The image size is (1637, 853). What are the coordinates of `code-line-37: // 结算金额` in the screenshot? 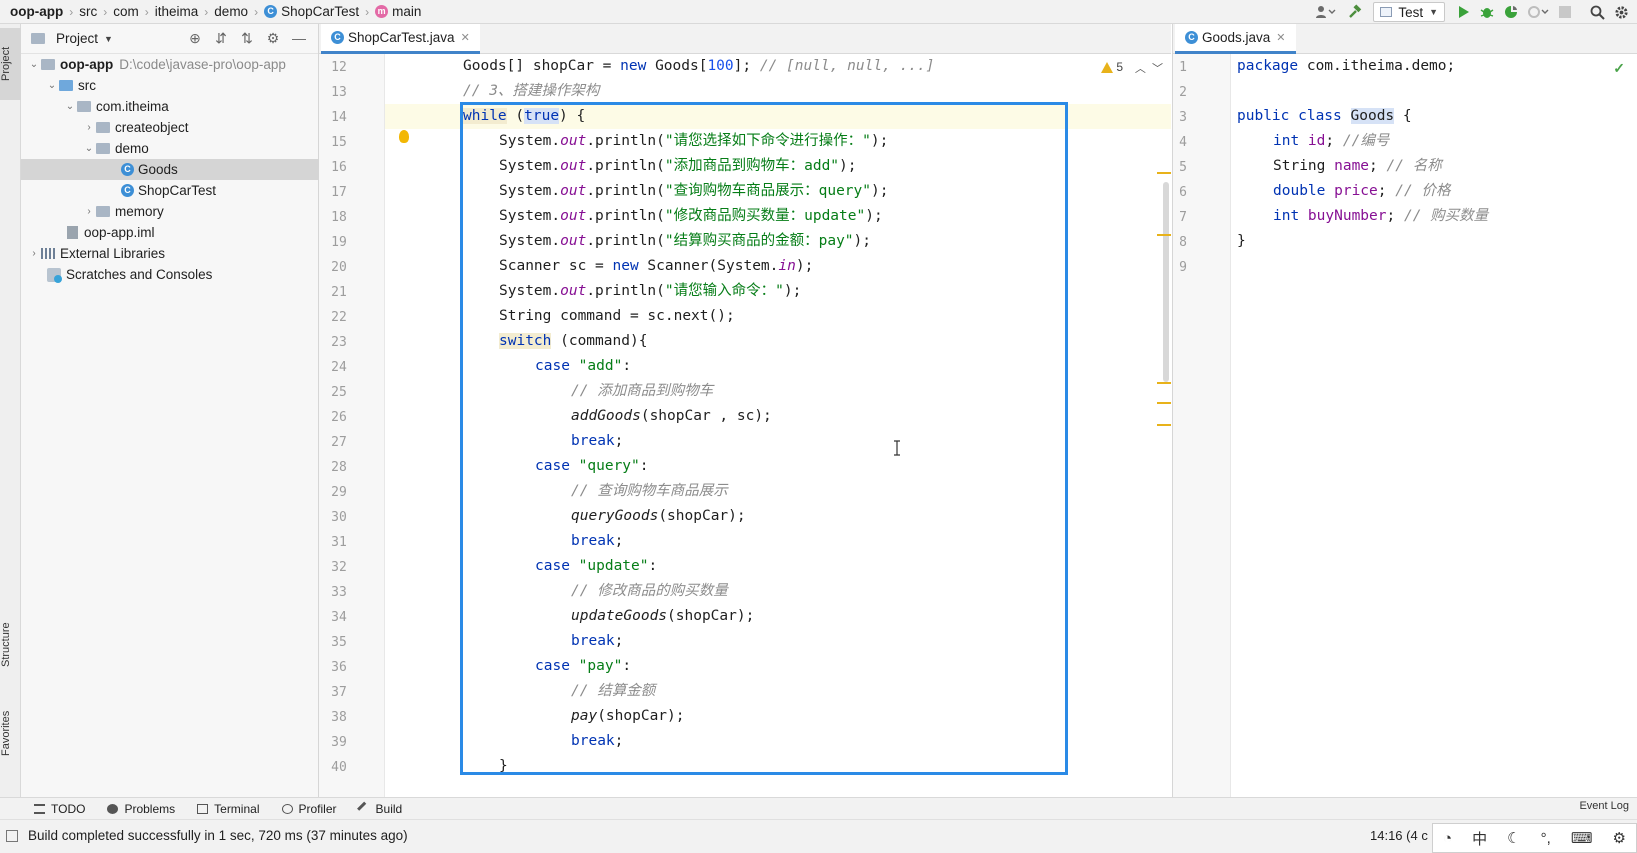 It's located at (613, 691).